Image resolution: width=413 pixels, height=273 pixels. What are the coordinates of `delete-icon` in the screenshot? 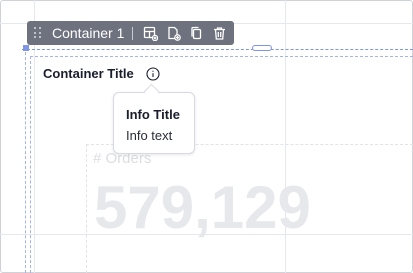 It's located at (219, 33).